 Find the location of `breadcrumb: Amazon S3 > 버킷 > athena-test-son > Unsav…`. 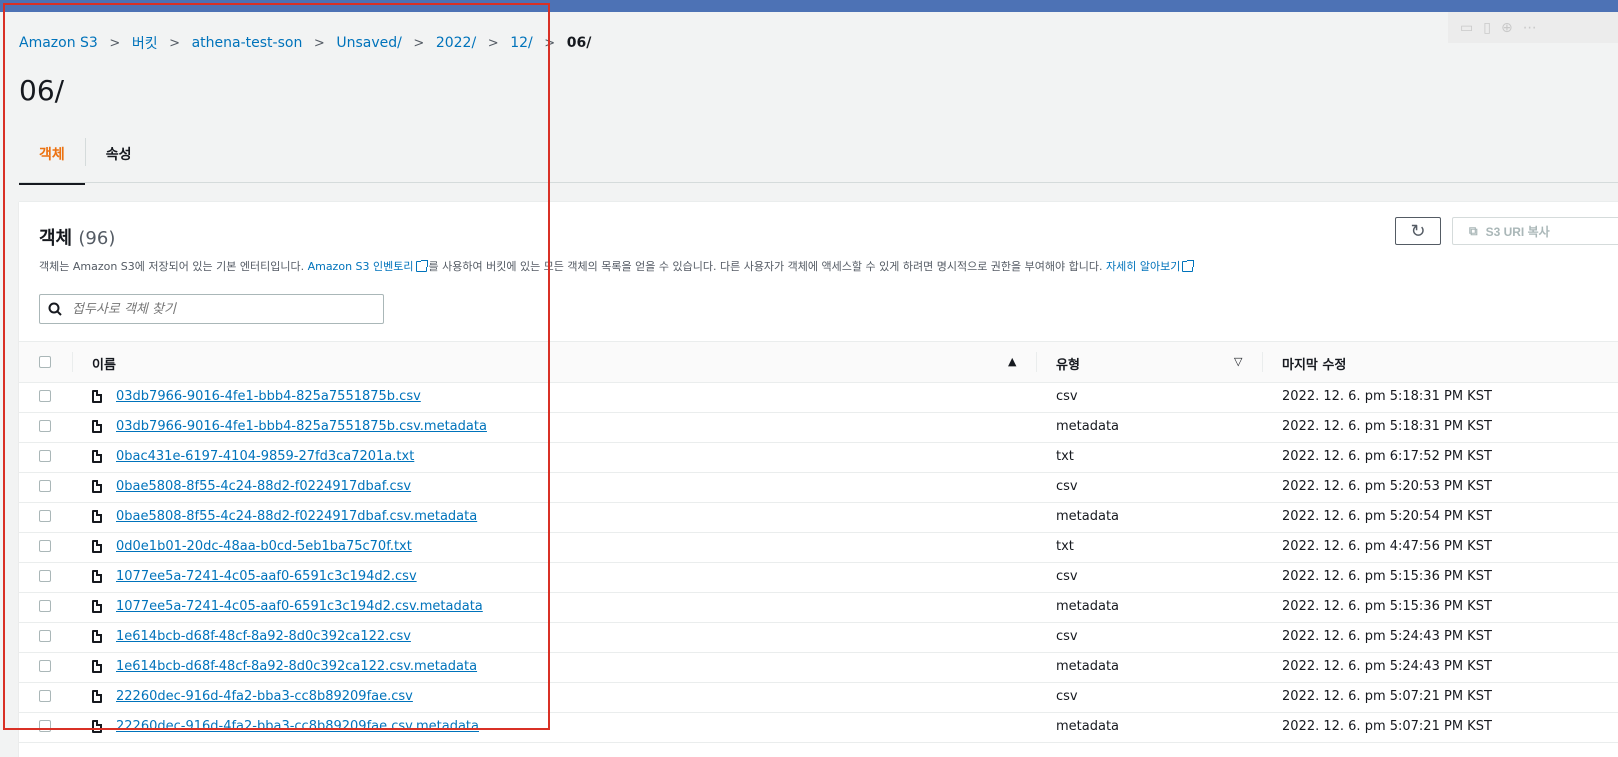

breadcrumb: Amazon S3 > 버킷 > athena-test-son > Unsav… is located at coordinates (305, 43).